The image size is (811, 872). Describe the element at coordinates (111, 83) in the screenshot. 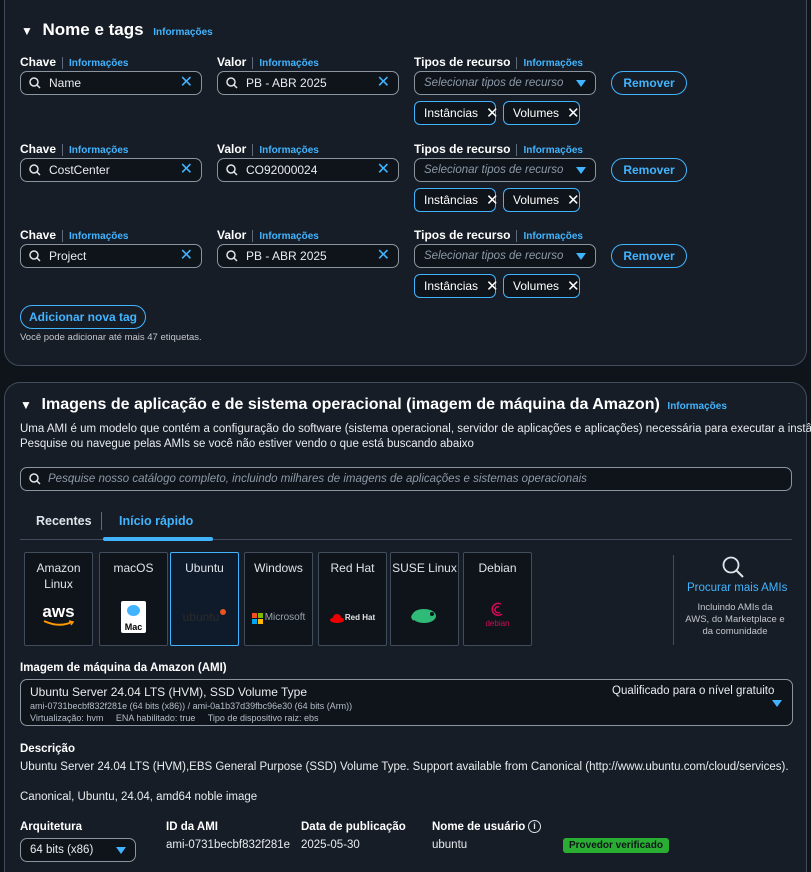

I see `key-input-row1: Name ✕` at that location.